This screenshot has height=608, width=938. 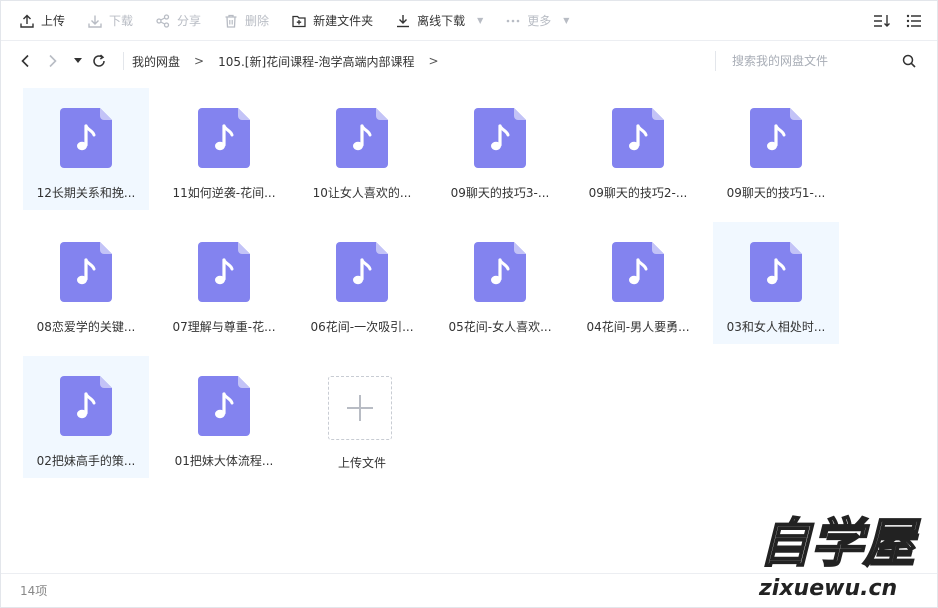 I want to click on offline-download-icon, so click(x=403, y=21).